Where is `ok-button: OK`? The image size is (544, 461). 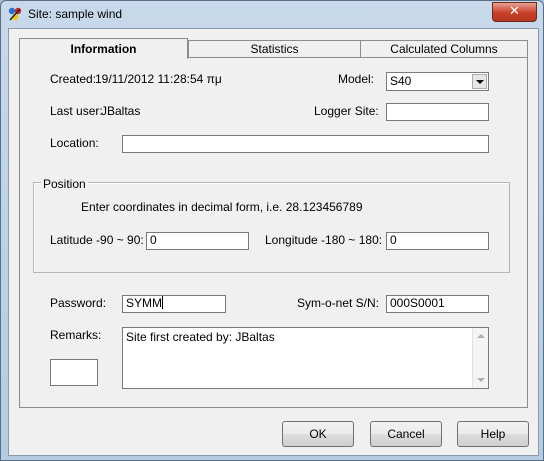
ok-button: OK is located at coordinates (318, 434).